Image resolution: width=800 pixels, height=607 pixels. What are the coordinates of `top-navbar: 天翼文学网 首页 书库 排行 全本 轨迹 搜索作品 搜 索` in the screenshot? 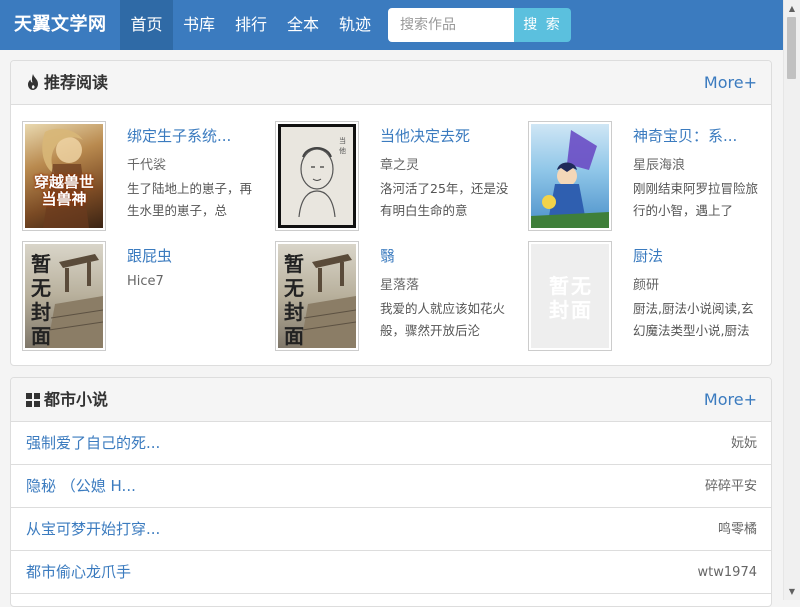 It's located at (391, 25).